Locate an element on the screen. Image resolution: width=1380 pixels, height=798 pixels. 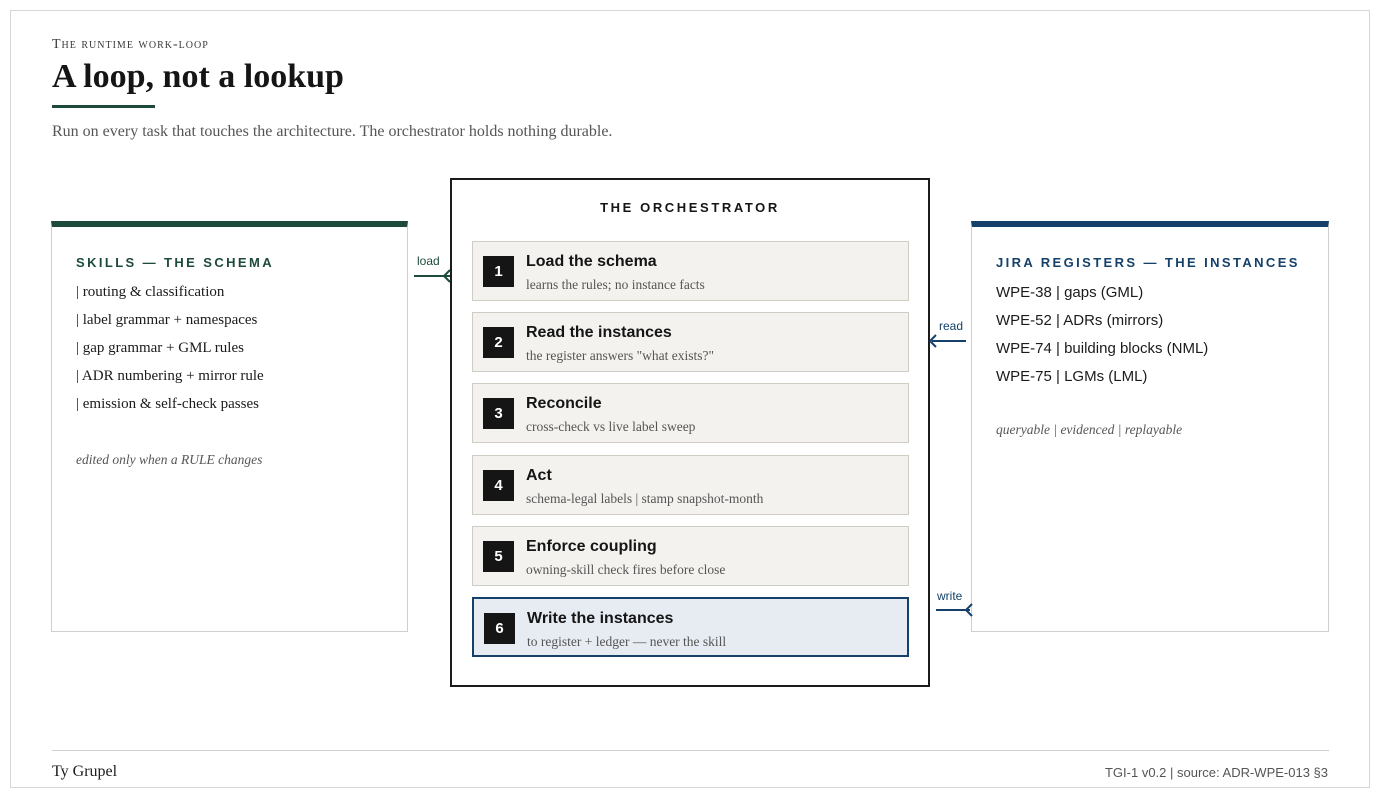
load-connector is located at coordinates (432, 276).